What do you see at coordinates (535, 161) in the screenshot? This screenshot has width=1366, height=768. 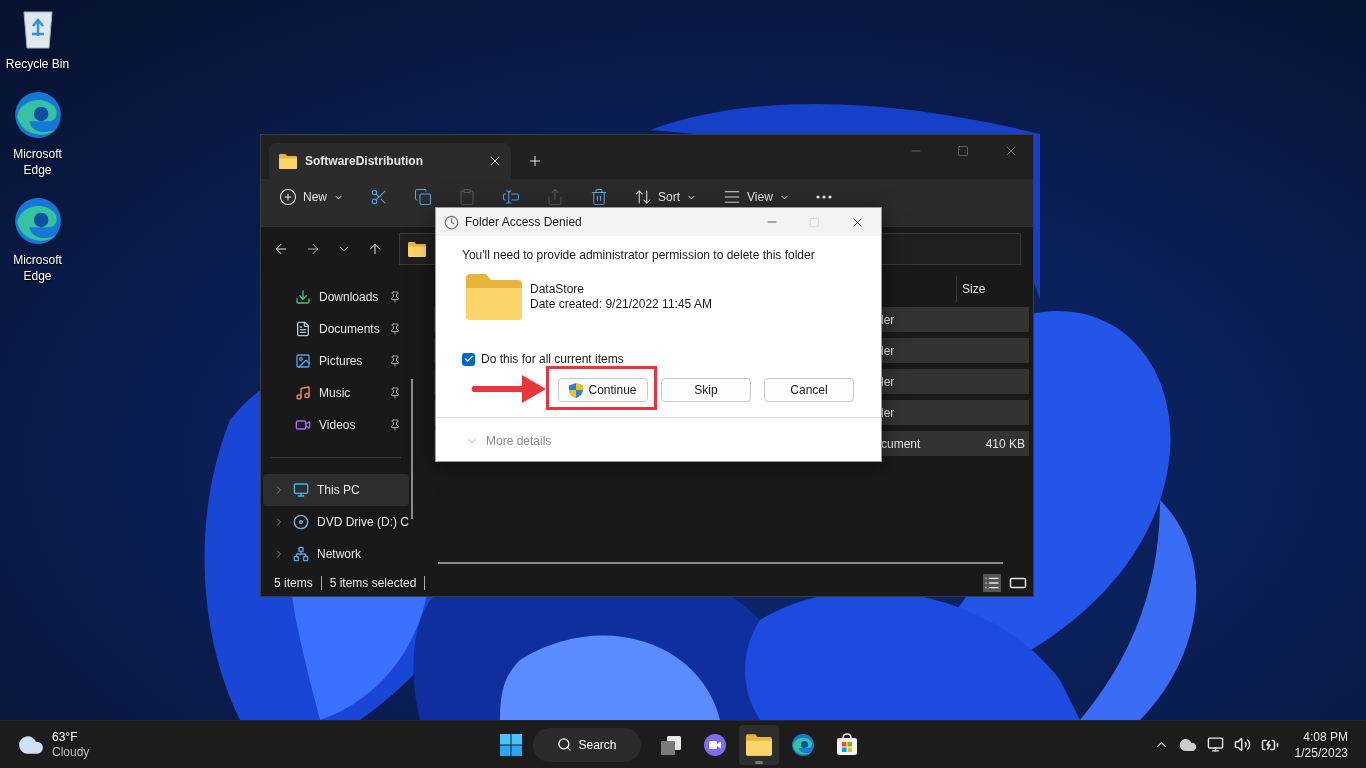 I see `new-tab-icon` at bounding box center [535, 161].